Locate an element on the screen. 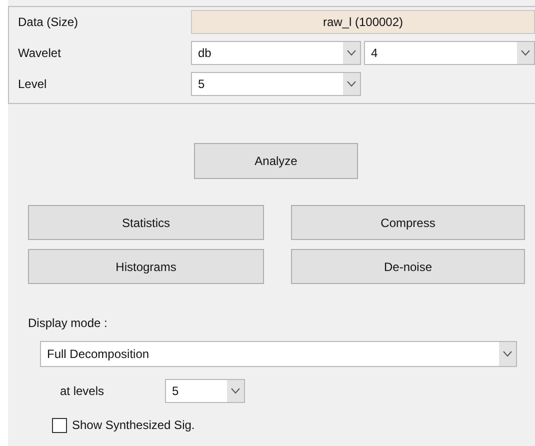 The image size is (535, 446). action-button: Statistics is located at coordinates (146, 222).